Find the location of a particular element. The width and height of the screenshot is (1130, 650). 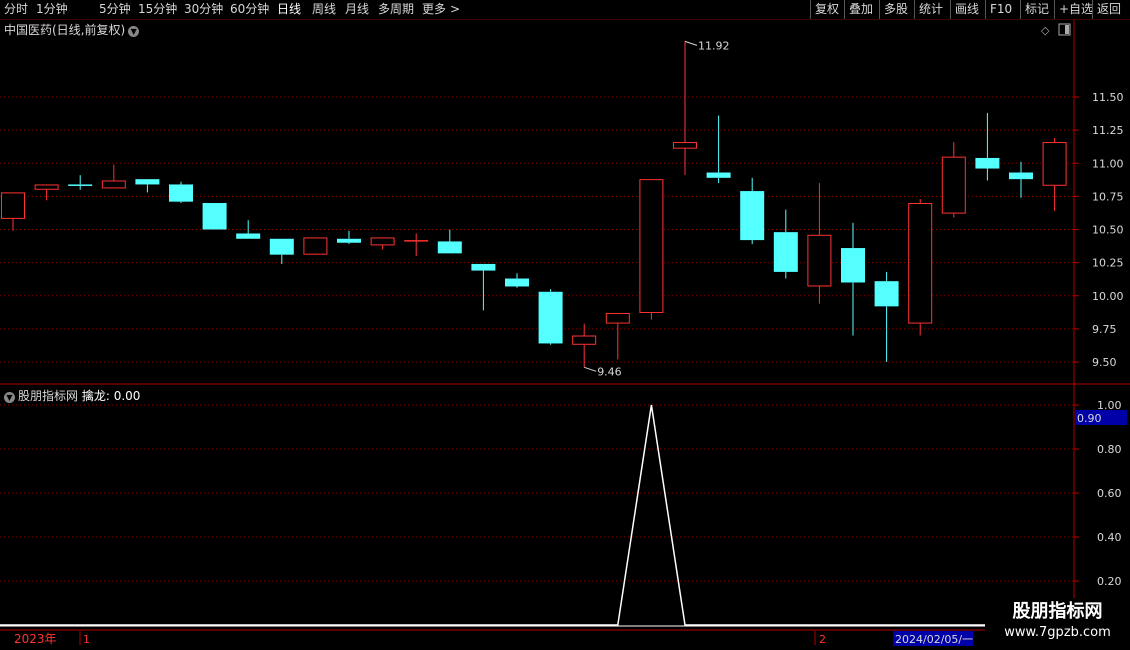

tab-multi-period: 多周期 is located at coordinates (396, 9).